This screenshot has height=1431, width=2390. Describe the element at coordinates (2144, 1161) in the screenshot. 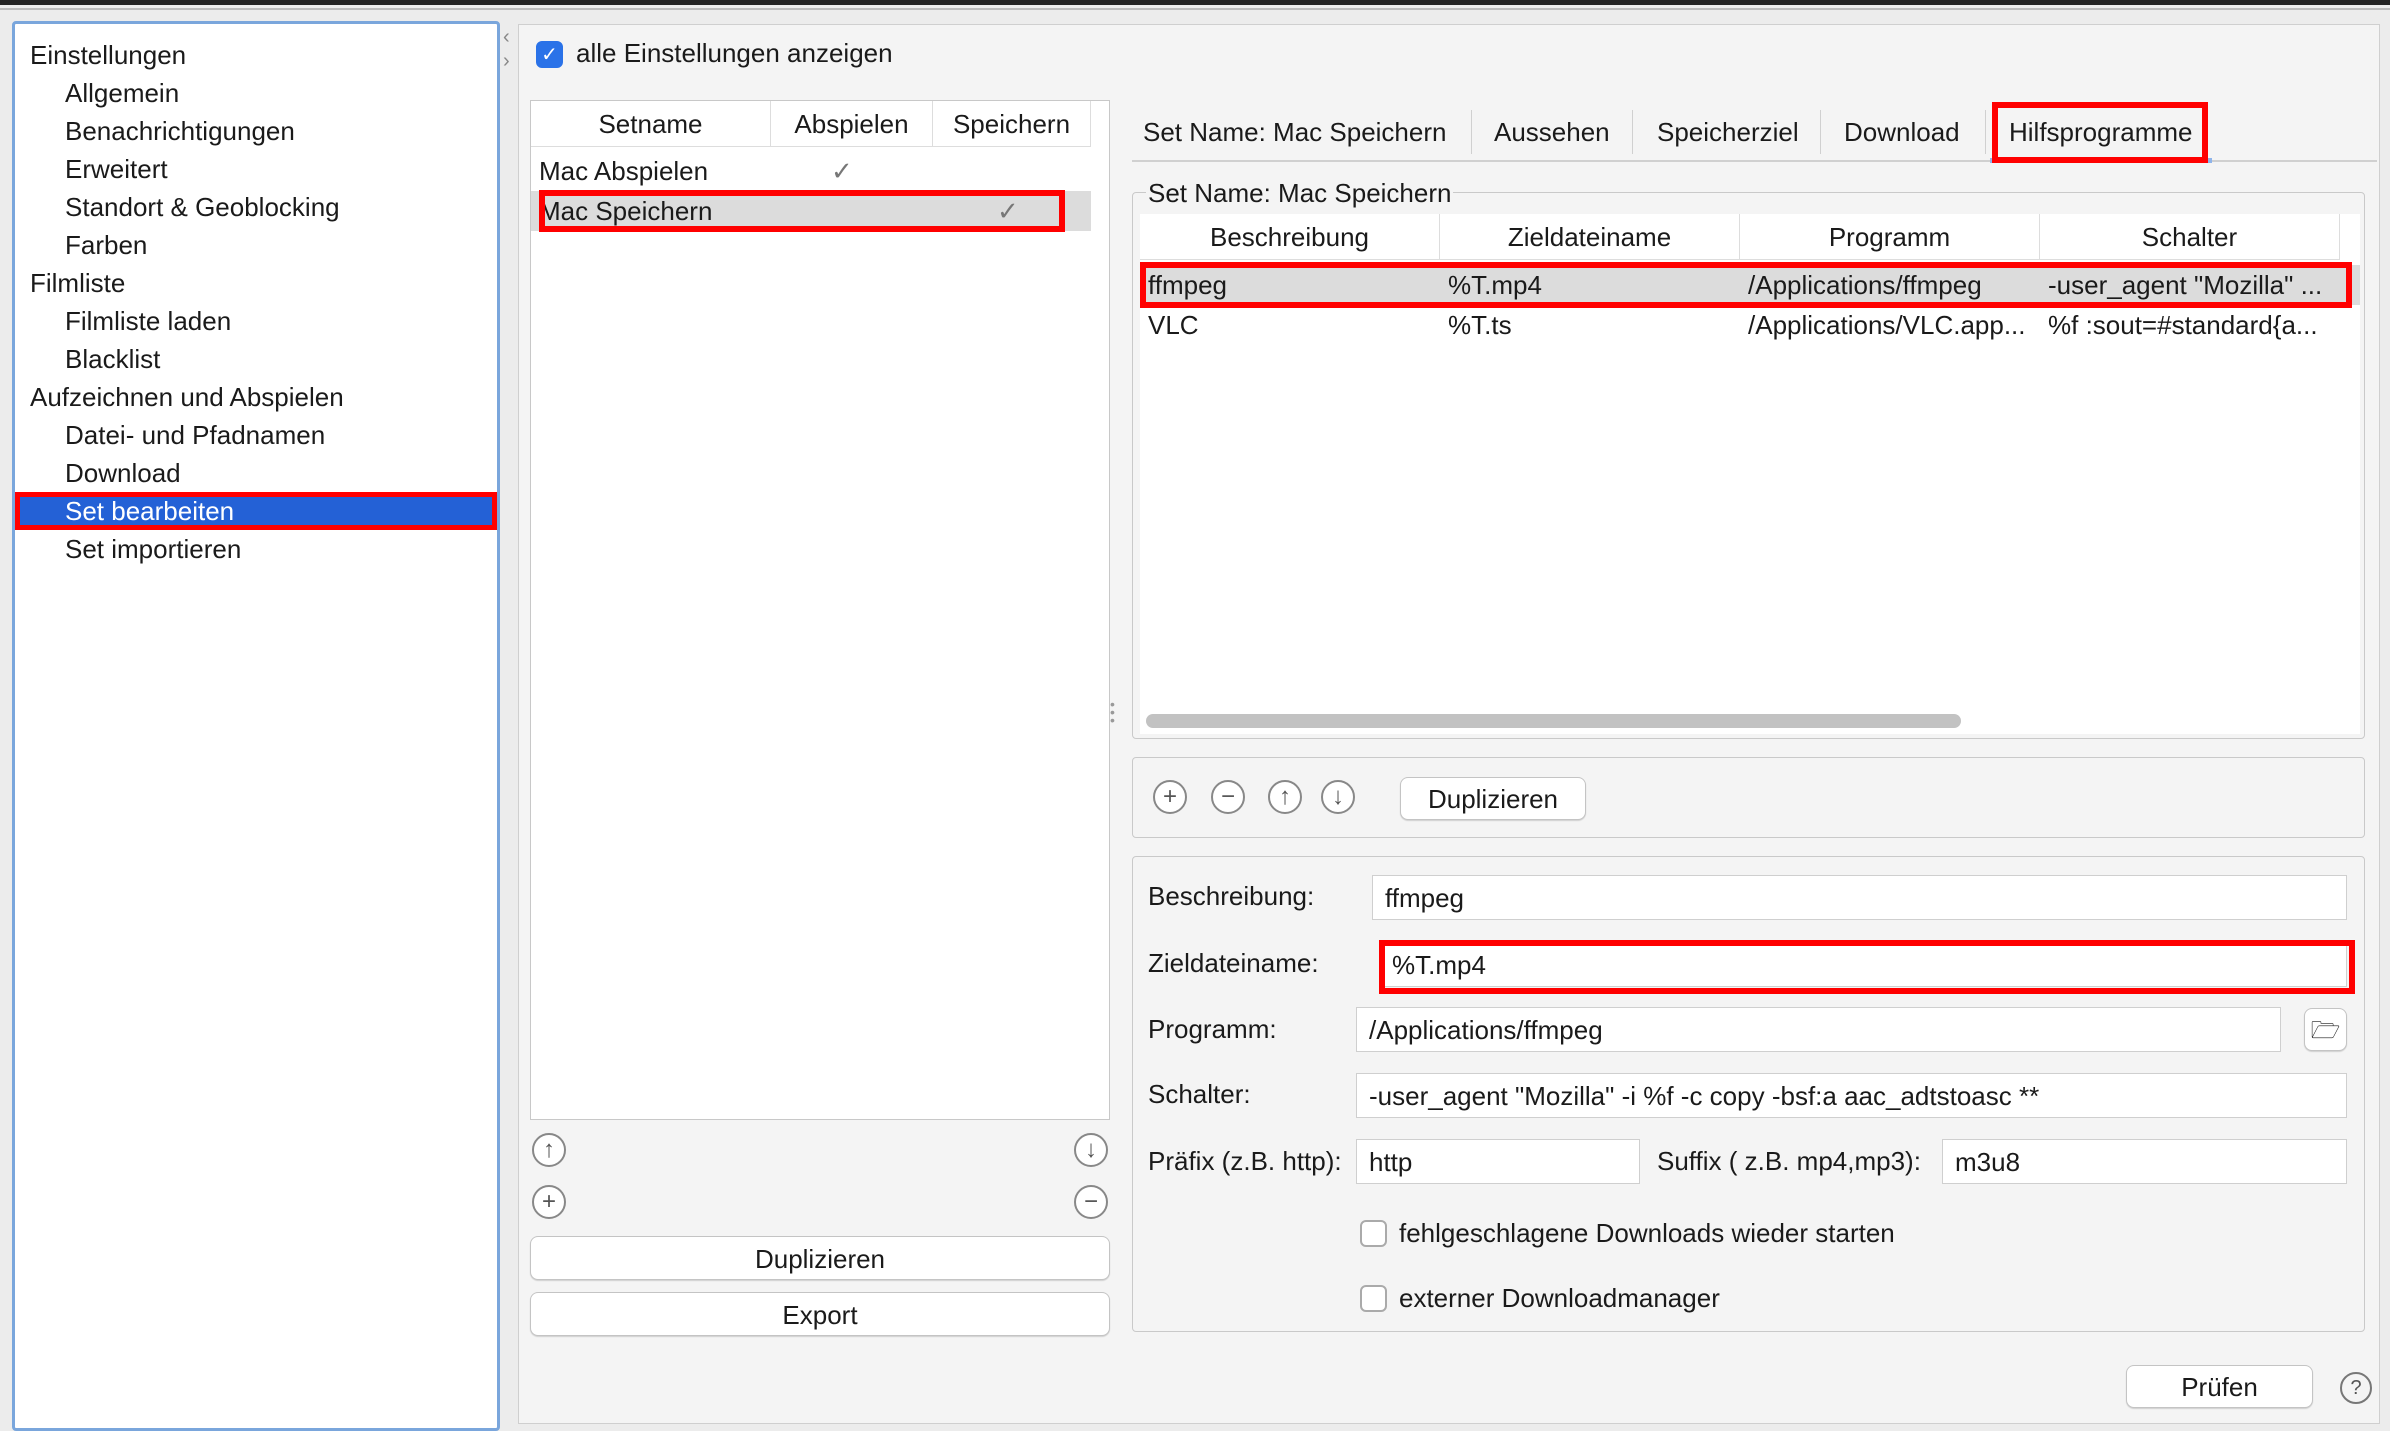

I see `suffix-input: m3u8` at that location.